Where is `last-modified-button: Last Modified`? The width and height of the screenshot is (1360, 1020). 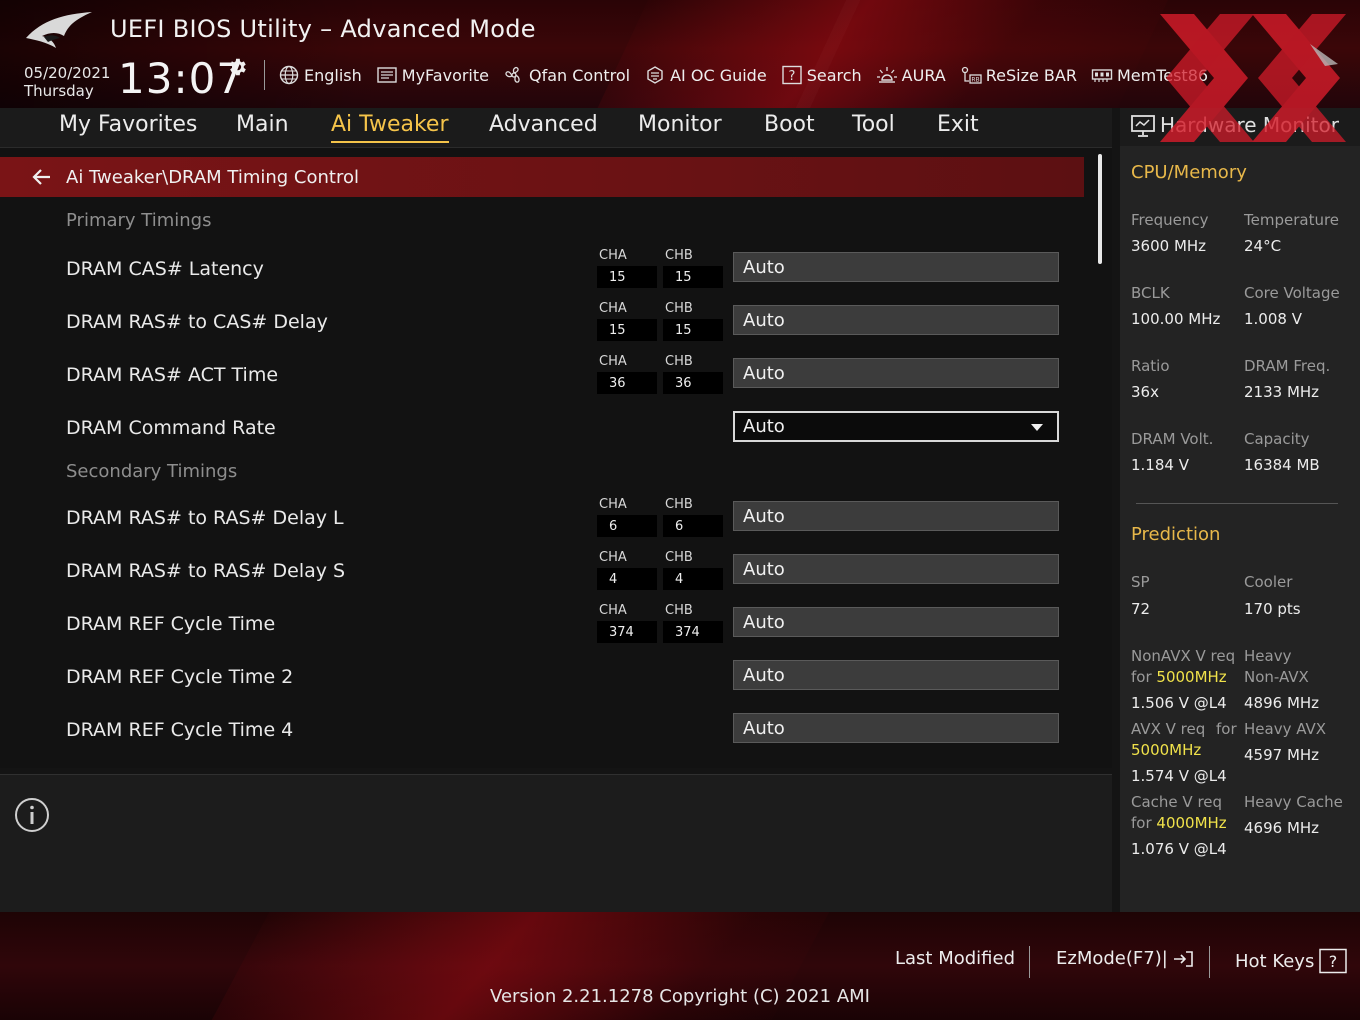 last-modified-button: Last Modified is located at coordinates (955, 958).